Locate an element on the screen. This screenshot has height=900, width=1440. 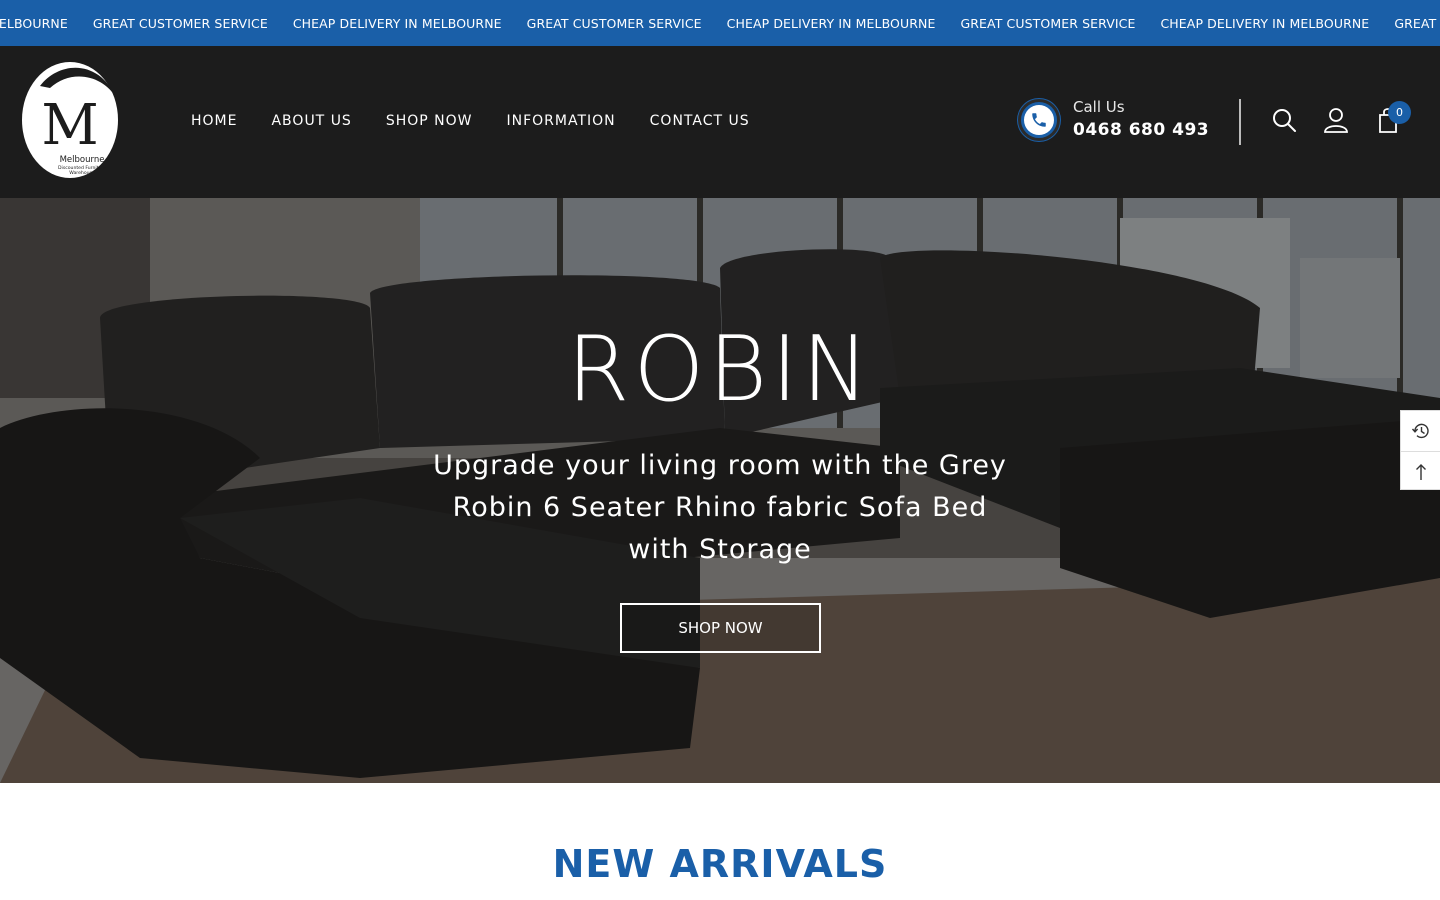
announcement-item: MELBOURNE is located at coordinates (34, 23).